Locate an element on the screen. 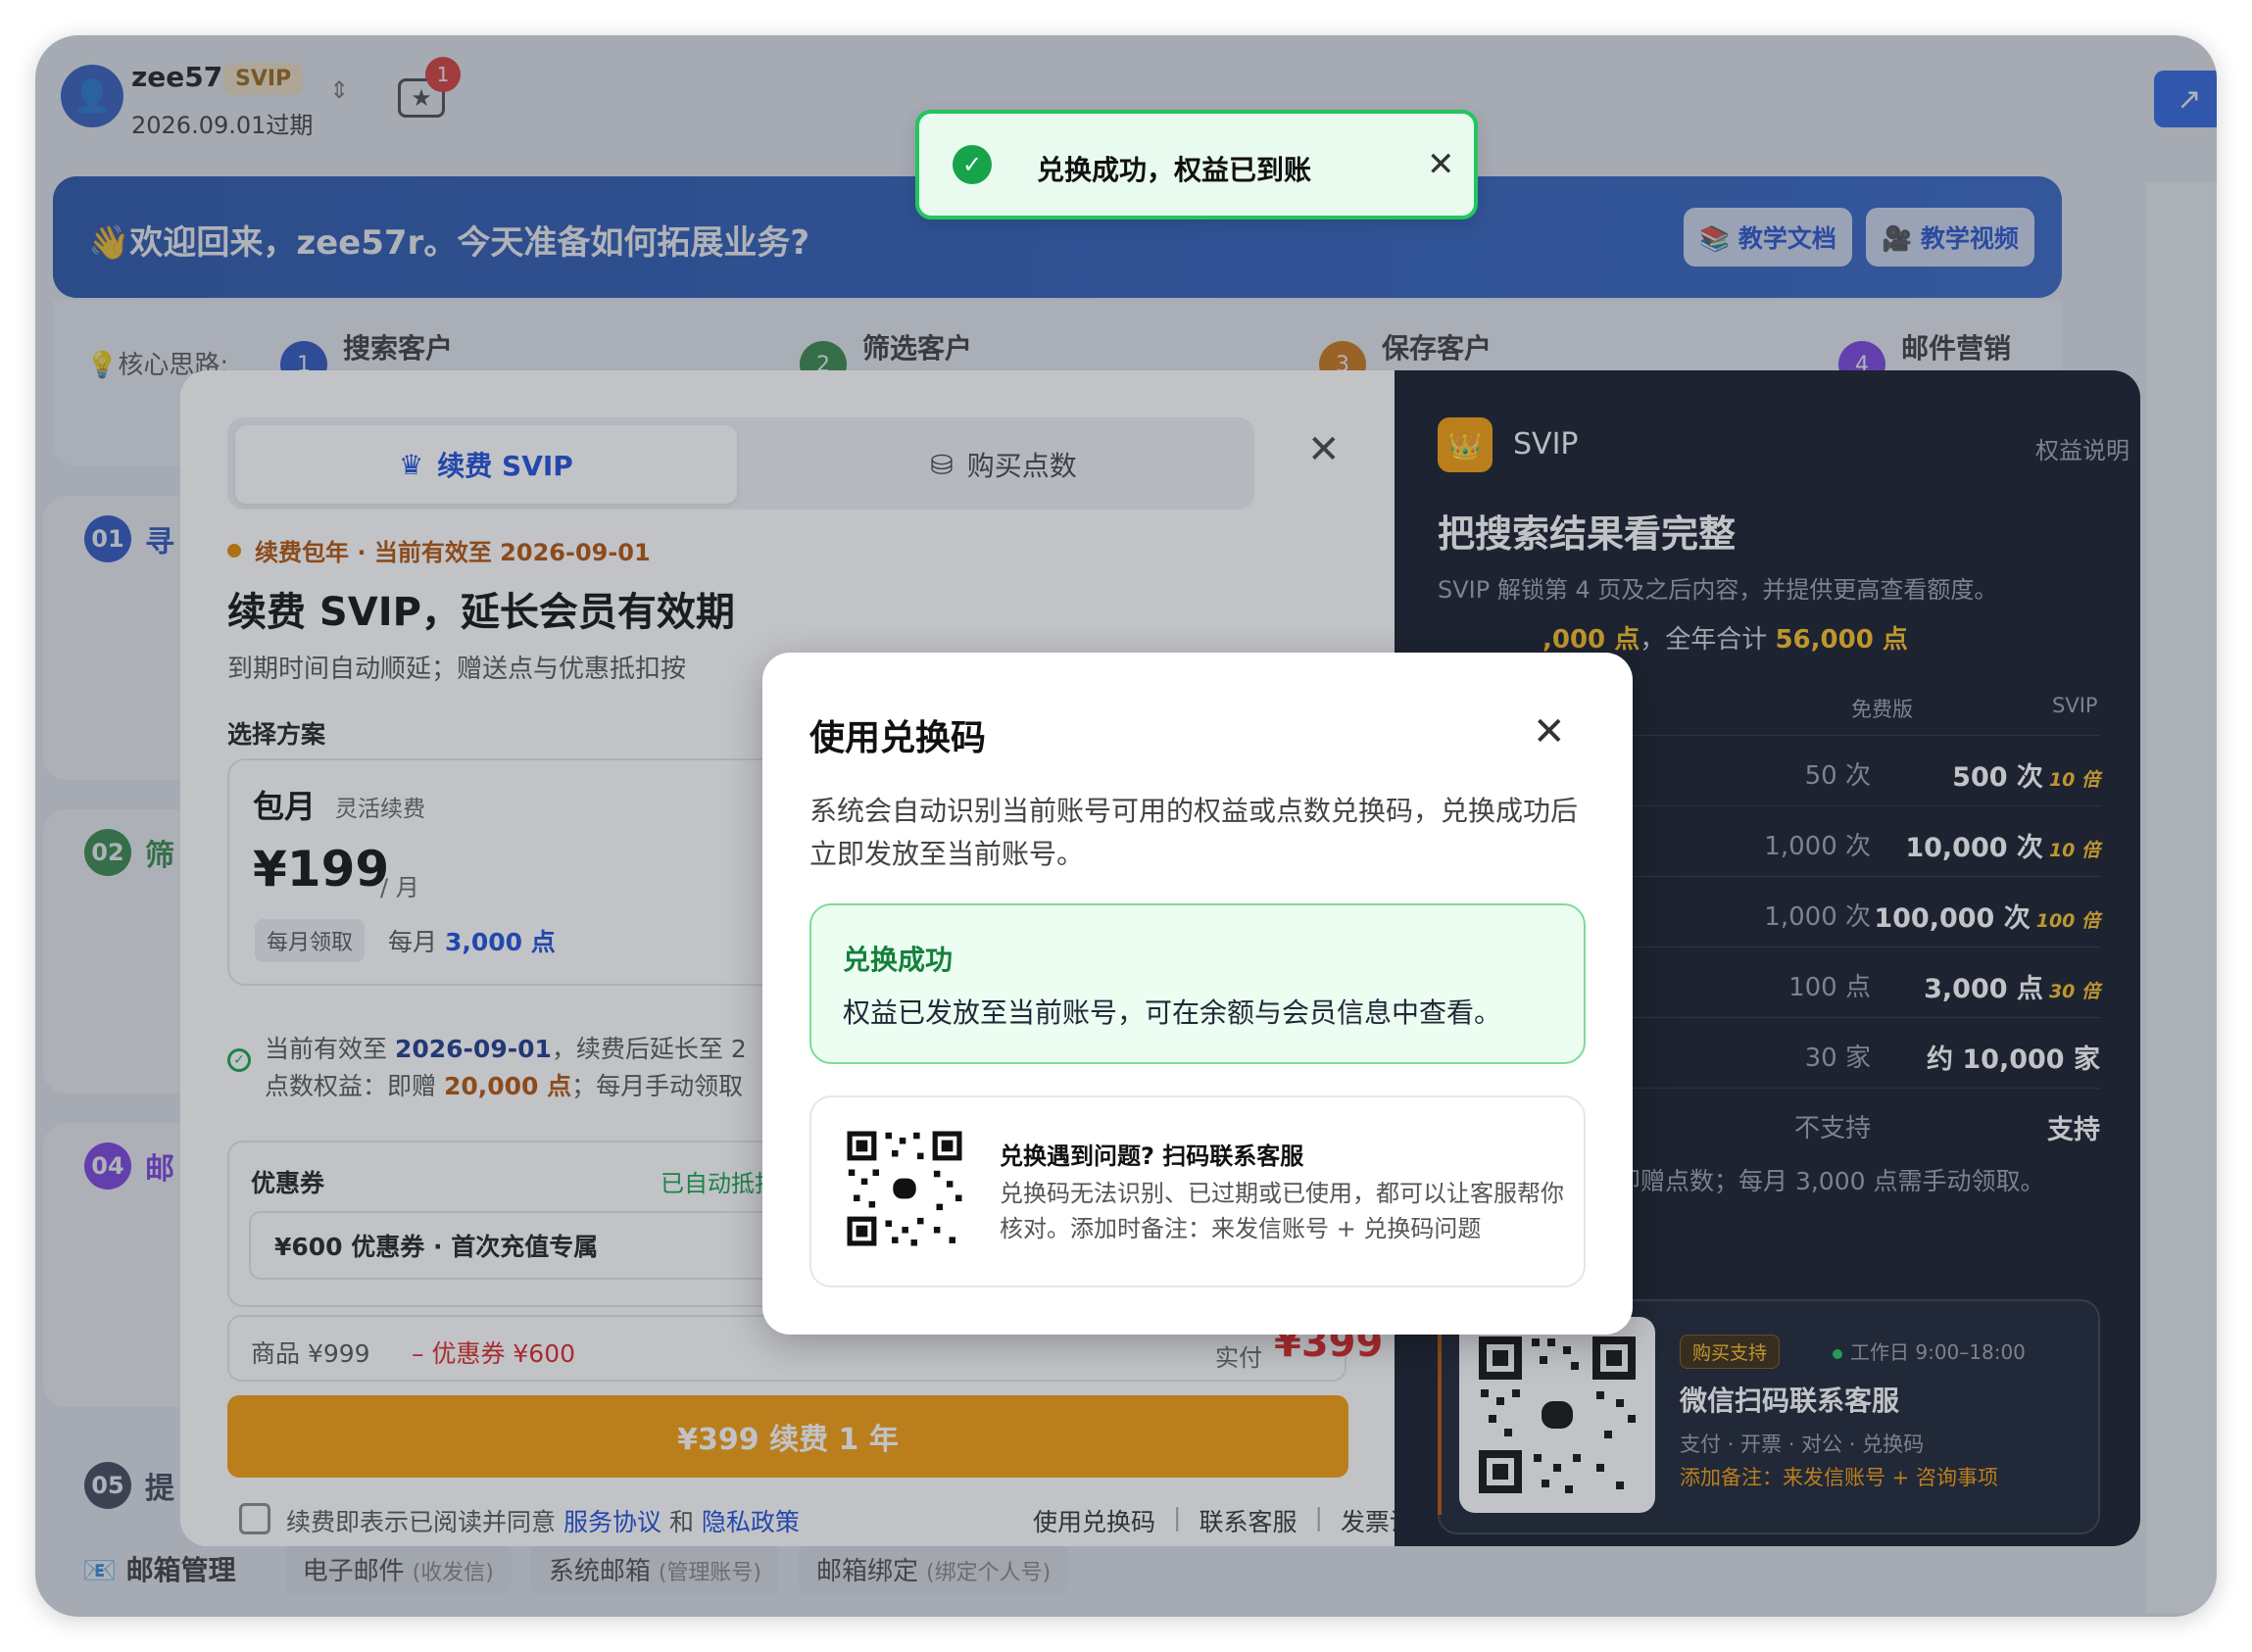 The image size is (2252, 1652). qr-icon is located at coordinates (904, 1188).